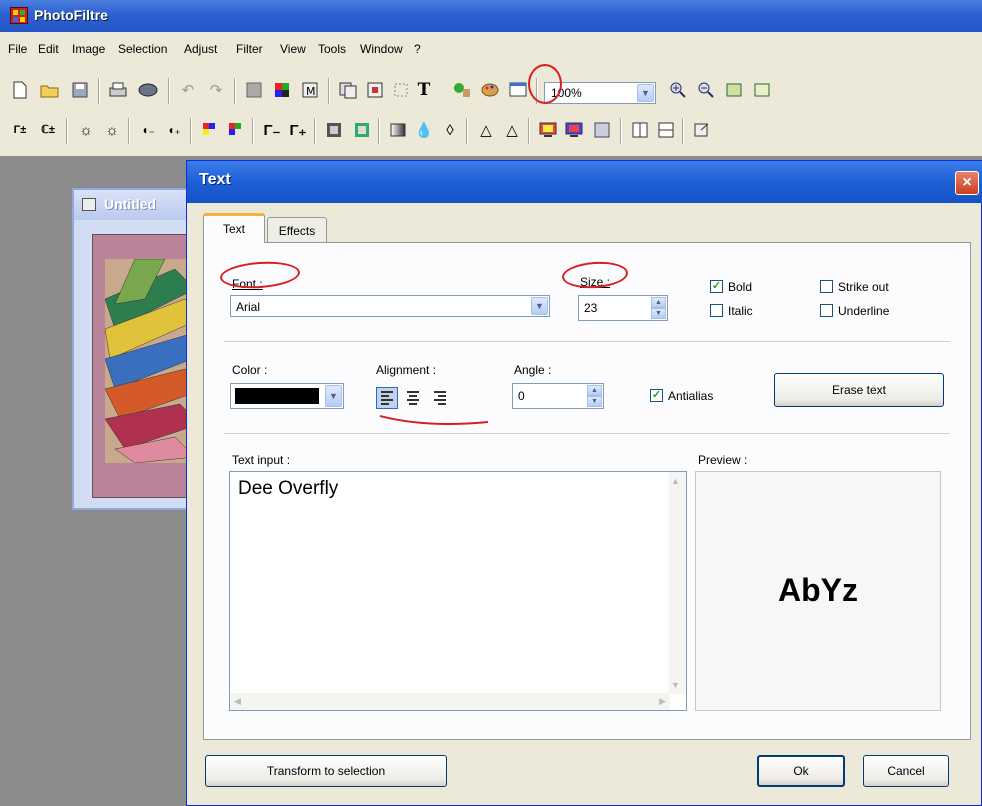  I want to click on filter-toolbar: Γ± ℂ± ☼ ☼ ◖₋ ◖₊ Γ₋ Γ₊ 💧 ◊ △ △, so click(491, 133).